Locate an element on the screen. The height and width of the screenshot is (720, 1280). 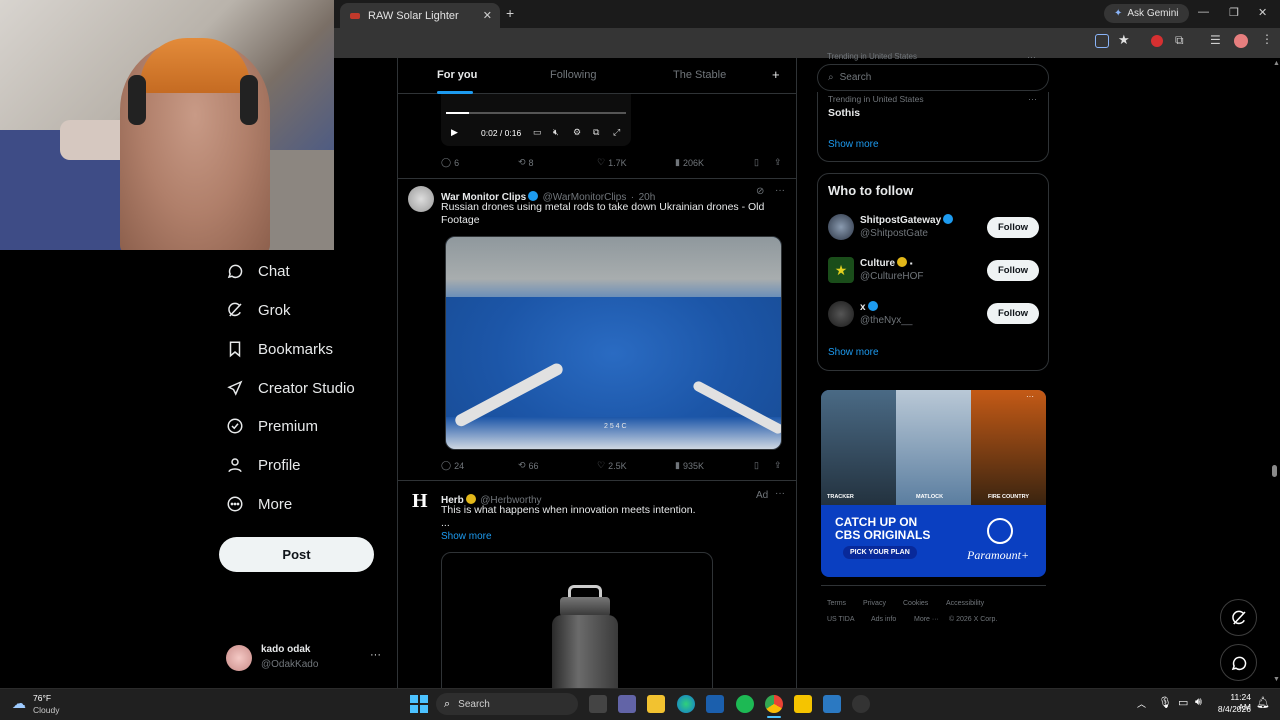
notifications-bell-icon: 🔔︎ is located at coordinates (1263, 702).